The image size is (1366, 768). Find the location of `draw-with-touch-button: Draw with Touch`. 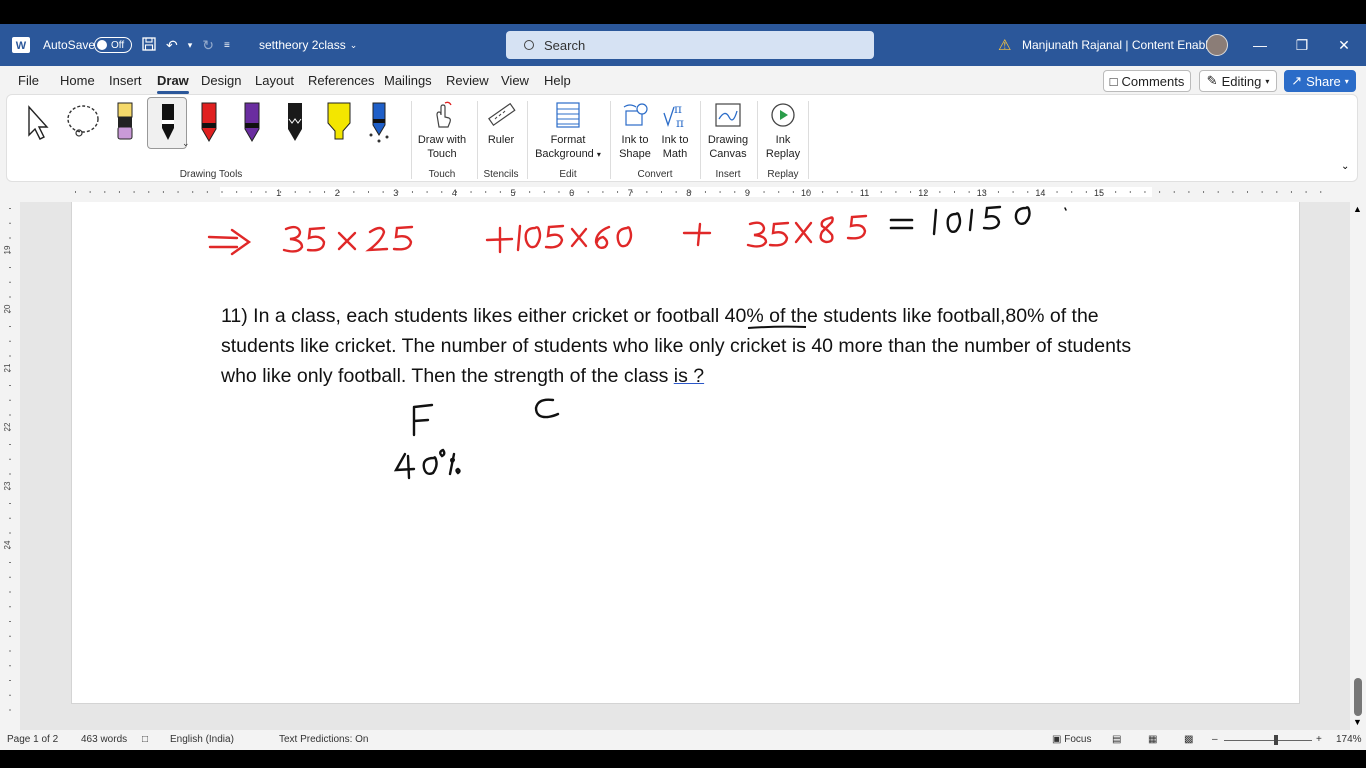

draw-with-touch-button: Draw with Touch is located at coordinates (442, 131).